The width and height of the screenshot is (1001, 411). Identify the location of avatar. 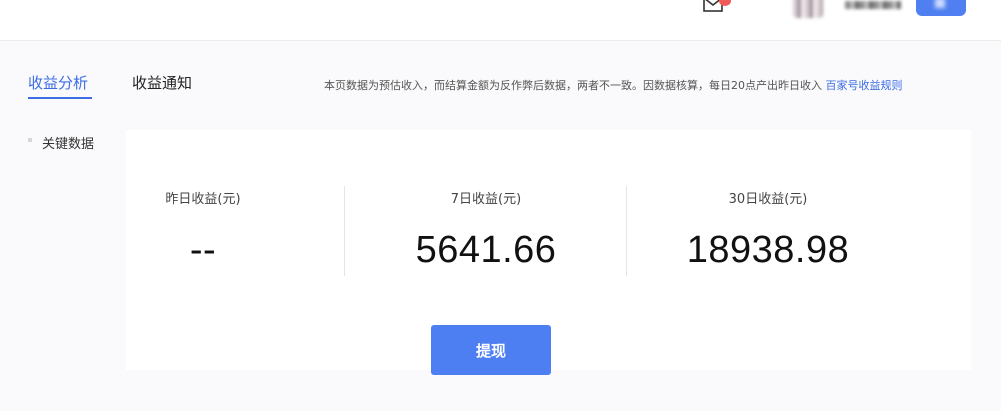
(808, 9).